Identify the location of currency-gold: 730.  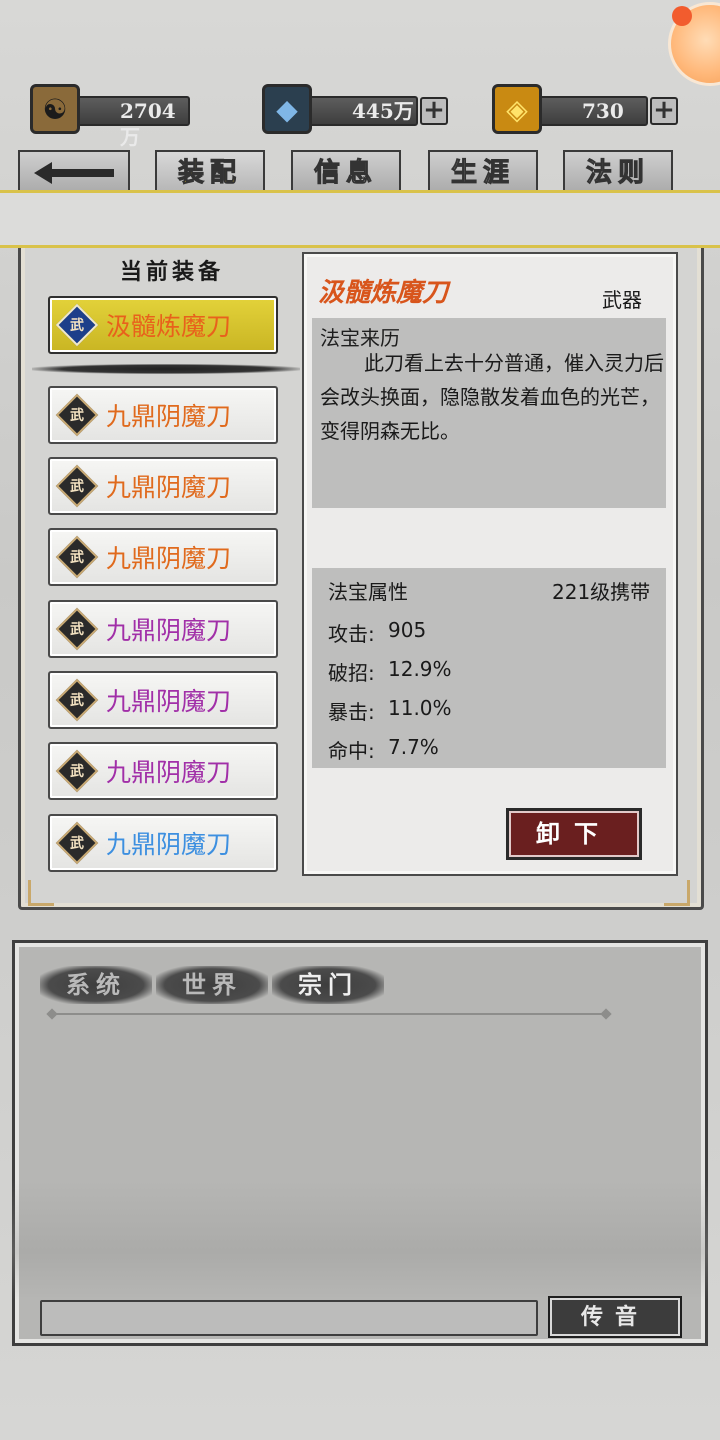
(588, 111).